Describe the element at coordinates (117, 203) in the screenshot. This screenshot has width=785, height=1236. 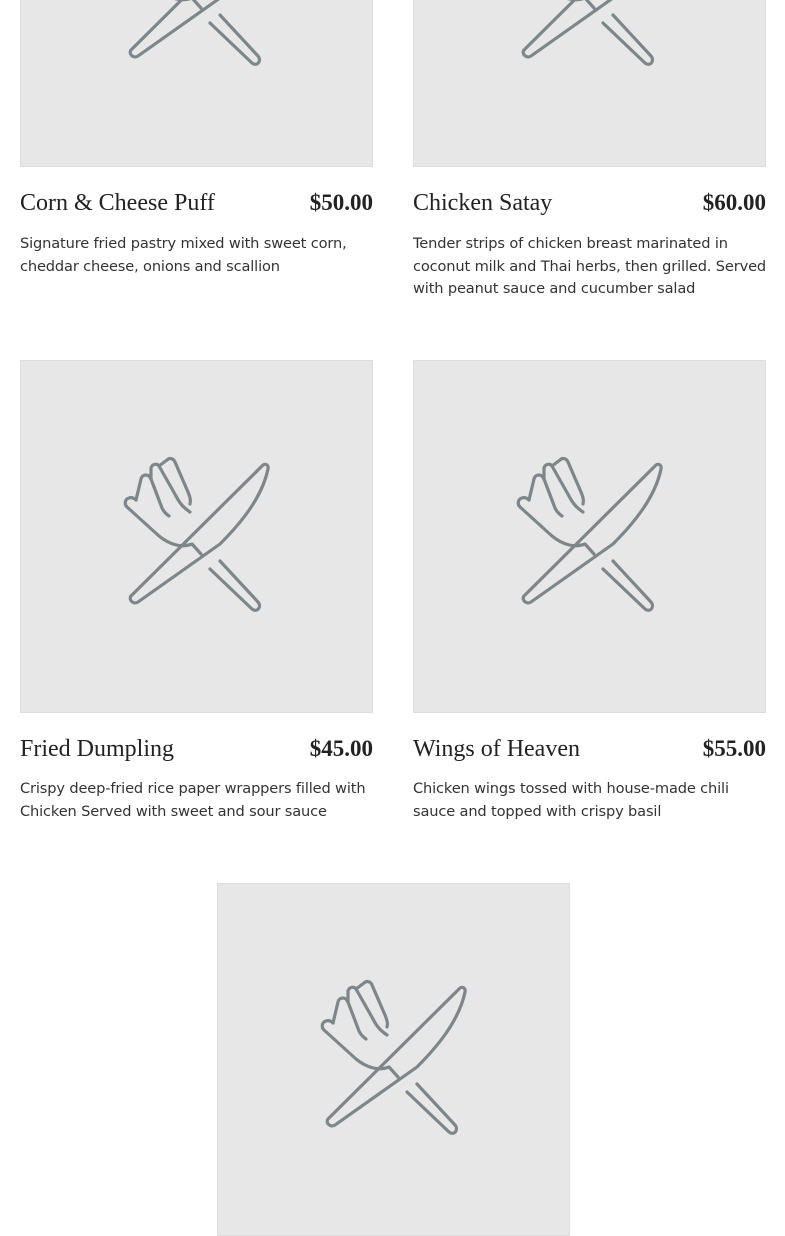
I see `menu-item-name: Corn & Cheese Puff` at that location.